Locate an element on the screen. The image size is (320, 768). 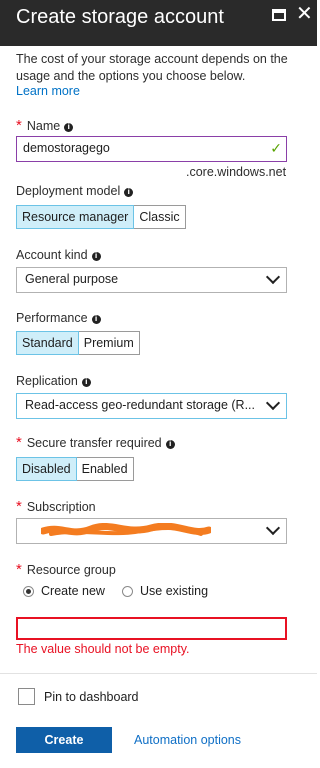
name-input: demostoragego ✓ is located at coordinates (151, 149).